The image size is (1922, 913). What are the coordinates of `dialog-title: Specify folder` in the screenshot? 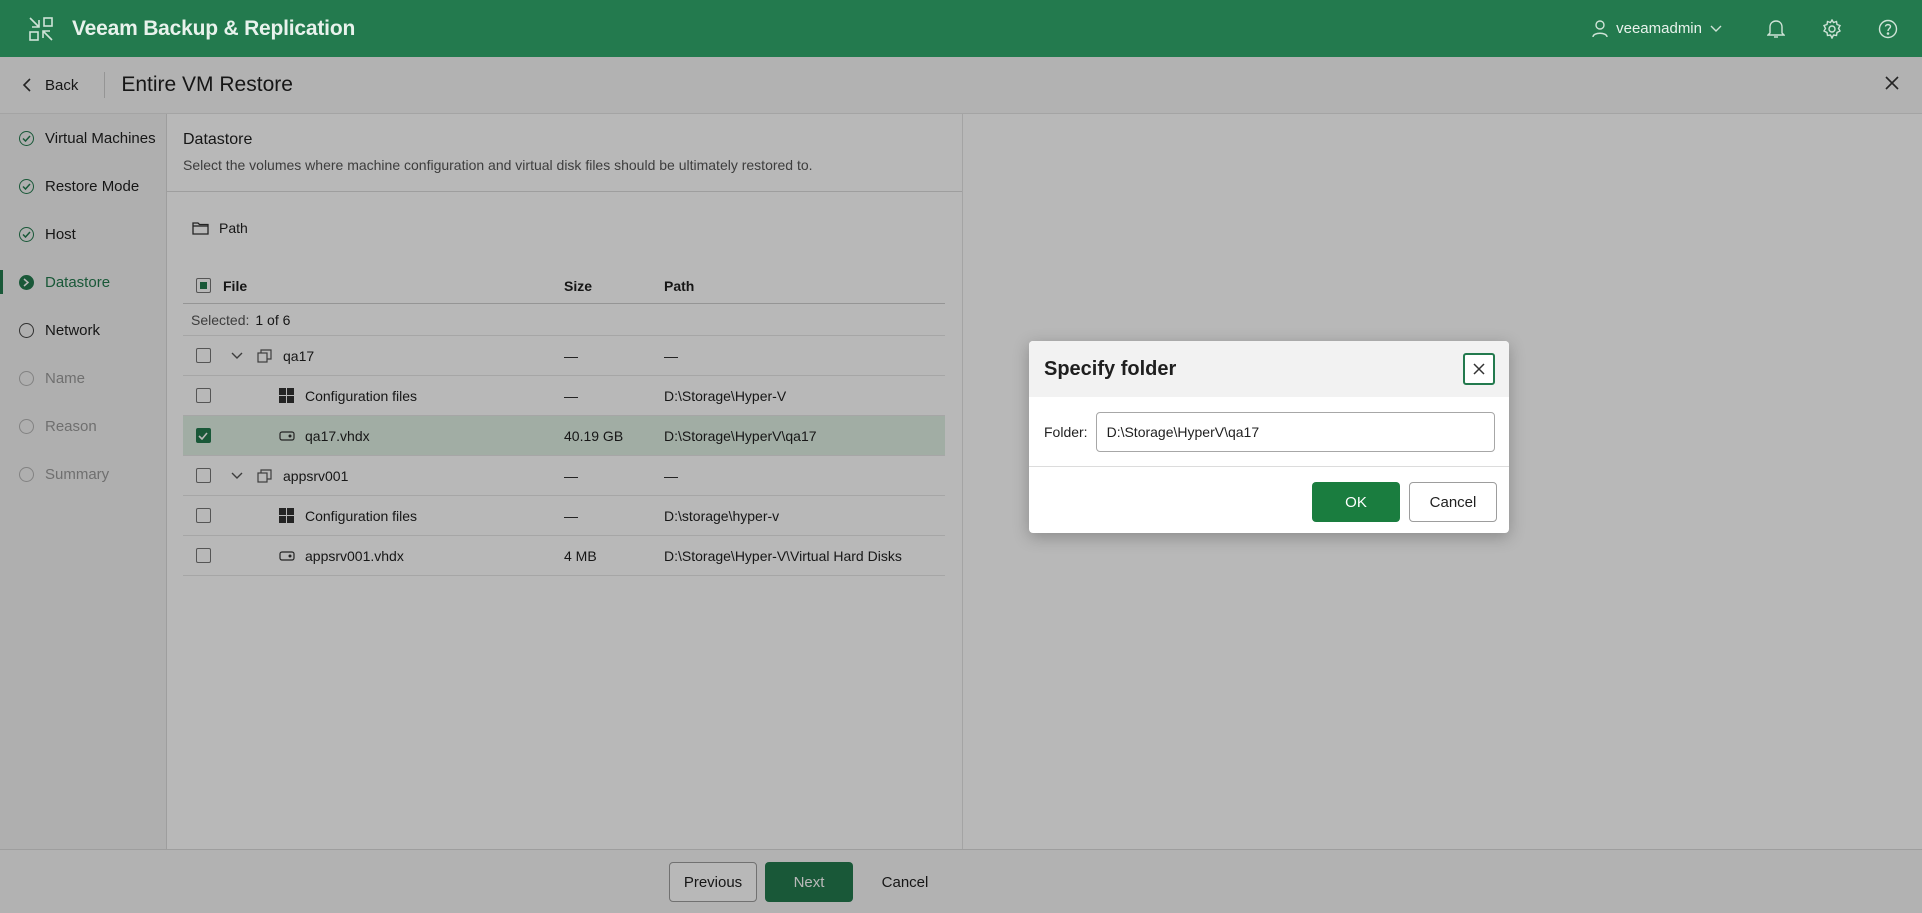 It's located at (1110, 368).